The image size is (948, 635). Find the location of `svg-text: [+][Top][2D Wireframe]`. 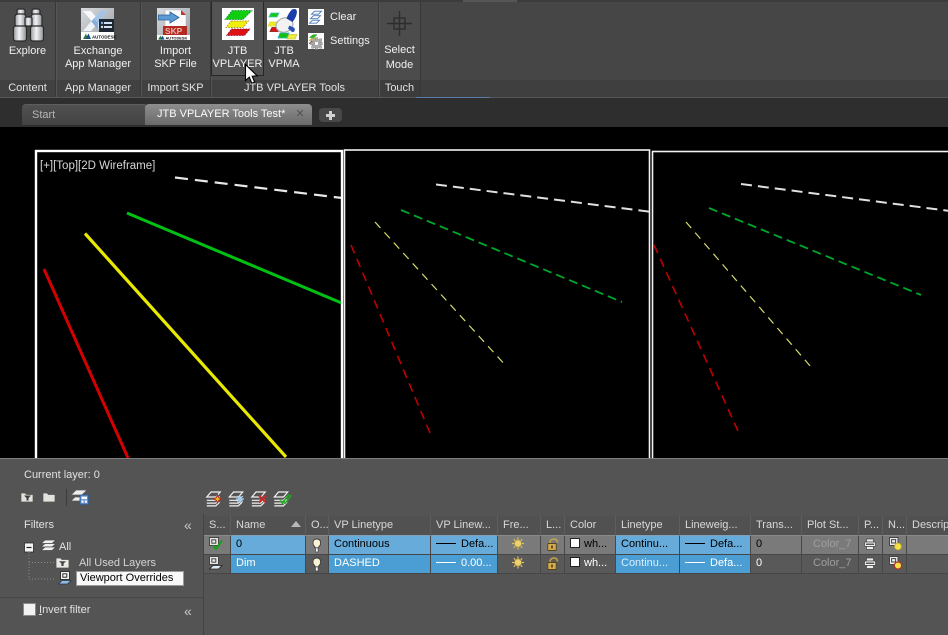

svg-text: [+][Top][2D Wireframe] is located at coordinates (97, 166).